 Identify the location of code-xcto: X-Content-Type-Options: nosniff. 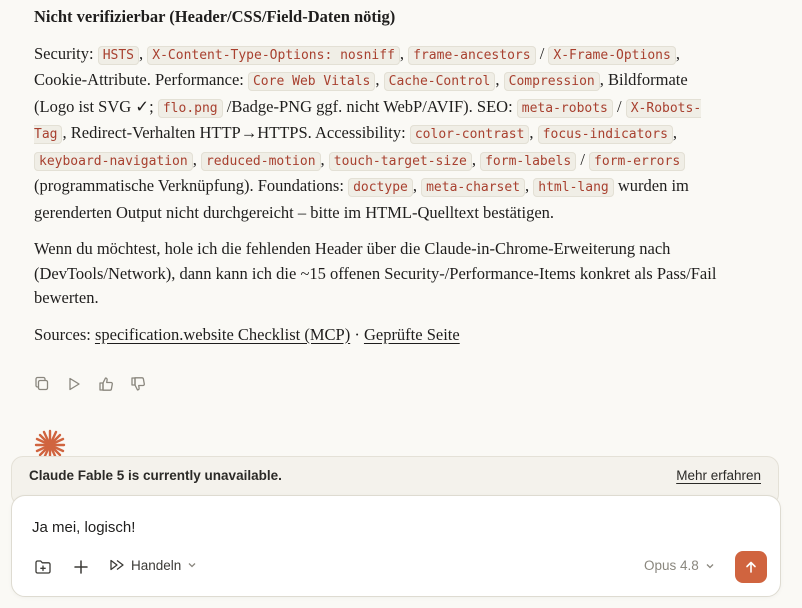
(273, 55).